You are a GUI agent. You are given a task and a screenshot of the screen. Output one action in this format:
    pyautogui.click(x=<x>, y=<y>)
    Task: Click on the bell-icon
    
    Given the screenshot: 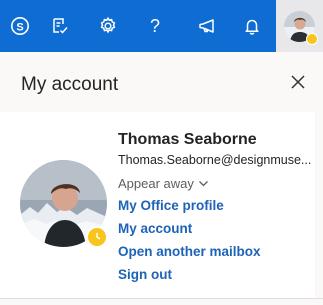 What is the action you would take?
    pyautogui.click(x=252, y=26)
    